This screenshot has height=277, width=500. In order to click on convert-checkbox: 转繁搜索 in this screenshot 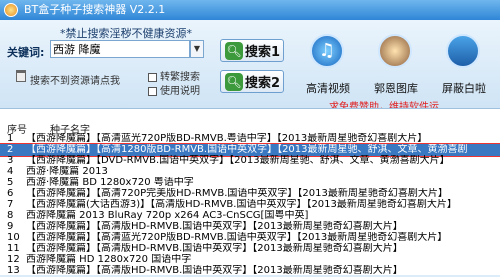, I will do `click(174, 75)`.